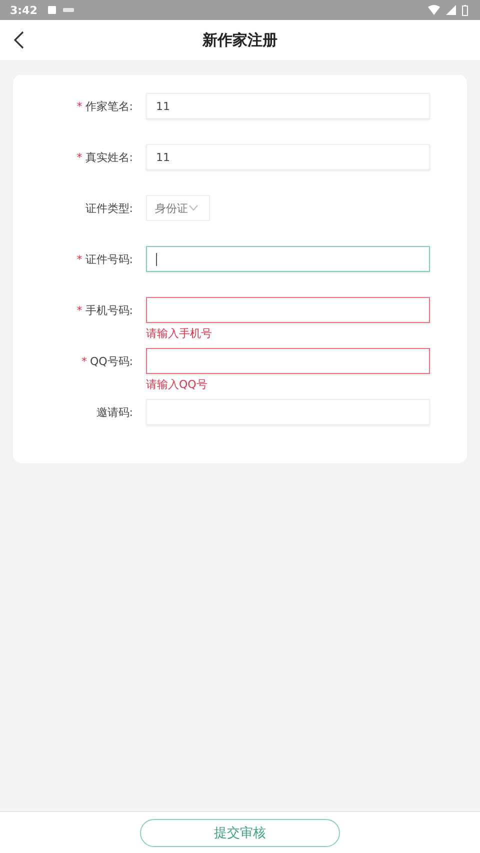 Image resolution: width=480 pixels, height=853 pixels. I want to click on signal-icon, so click(451, 10).